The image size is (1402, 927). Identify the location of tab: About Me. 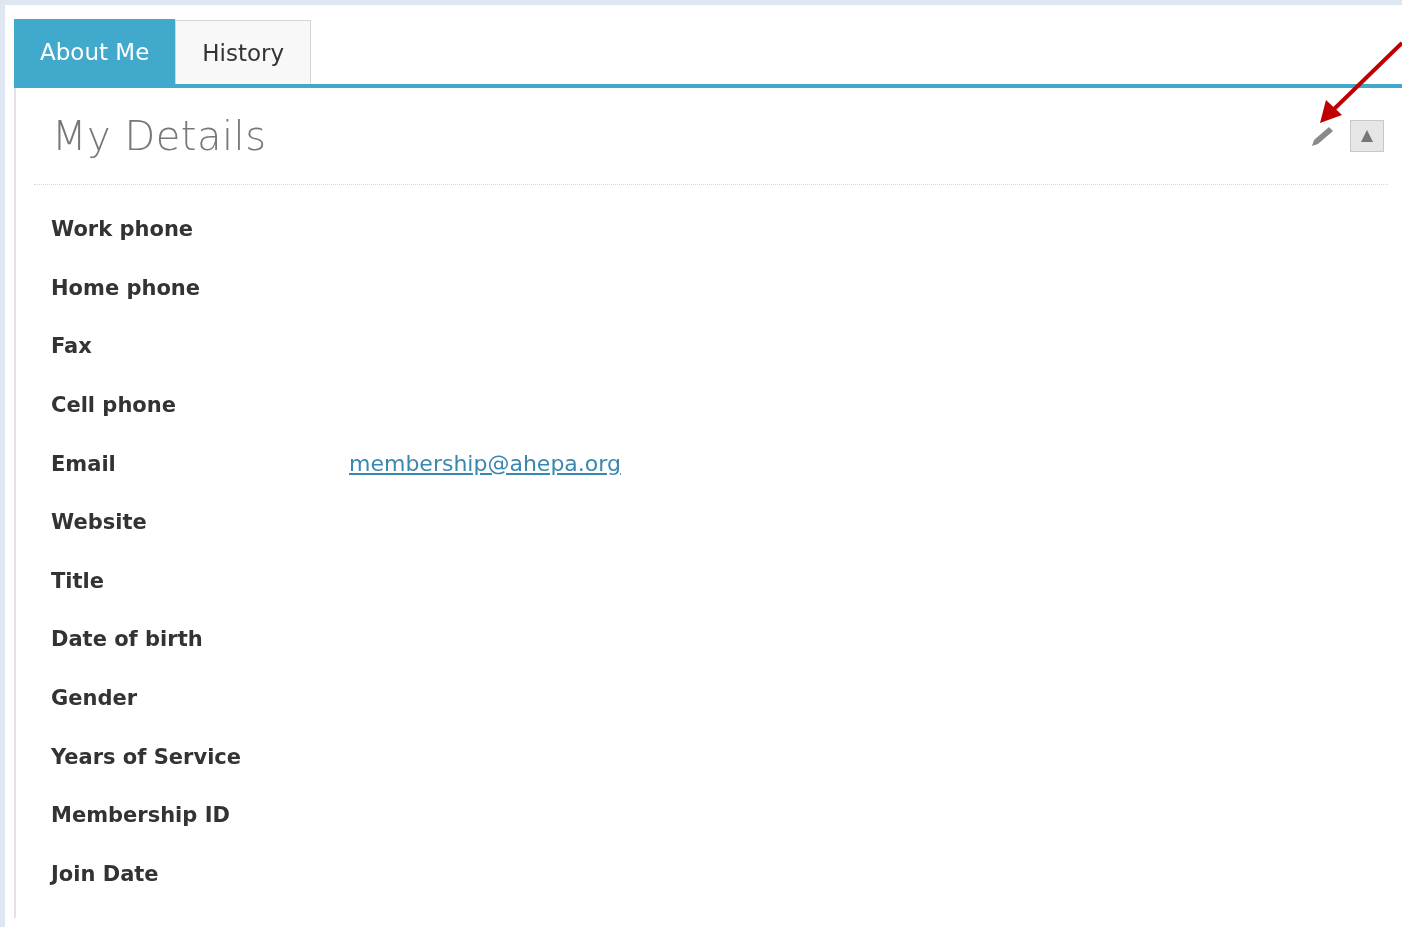
(95, 51).